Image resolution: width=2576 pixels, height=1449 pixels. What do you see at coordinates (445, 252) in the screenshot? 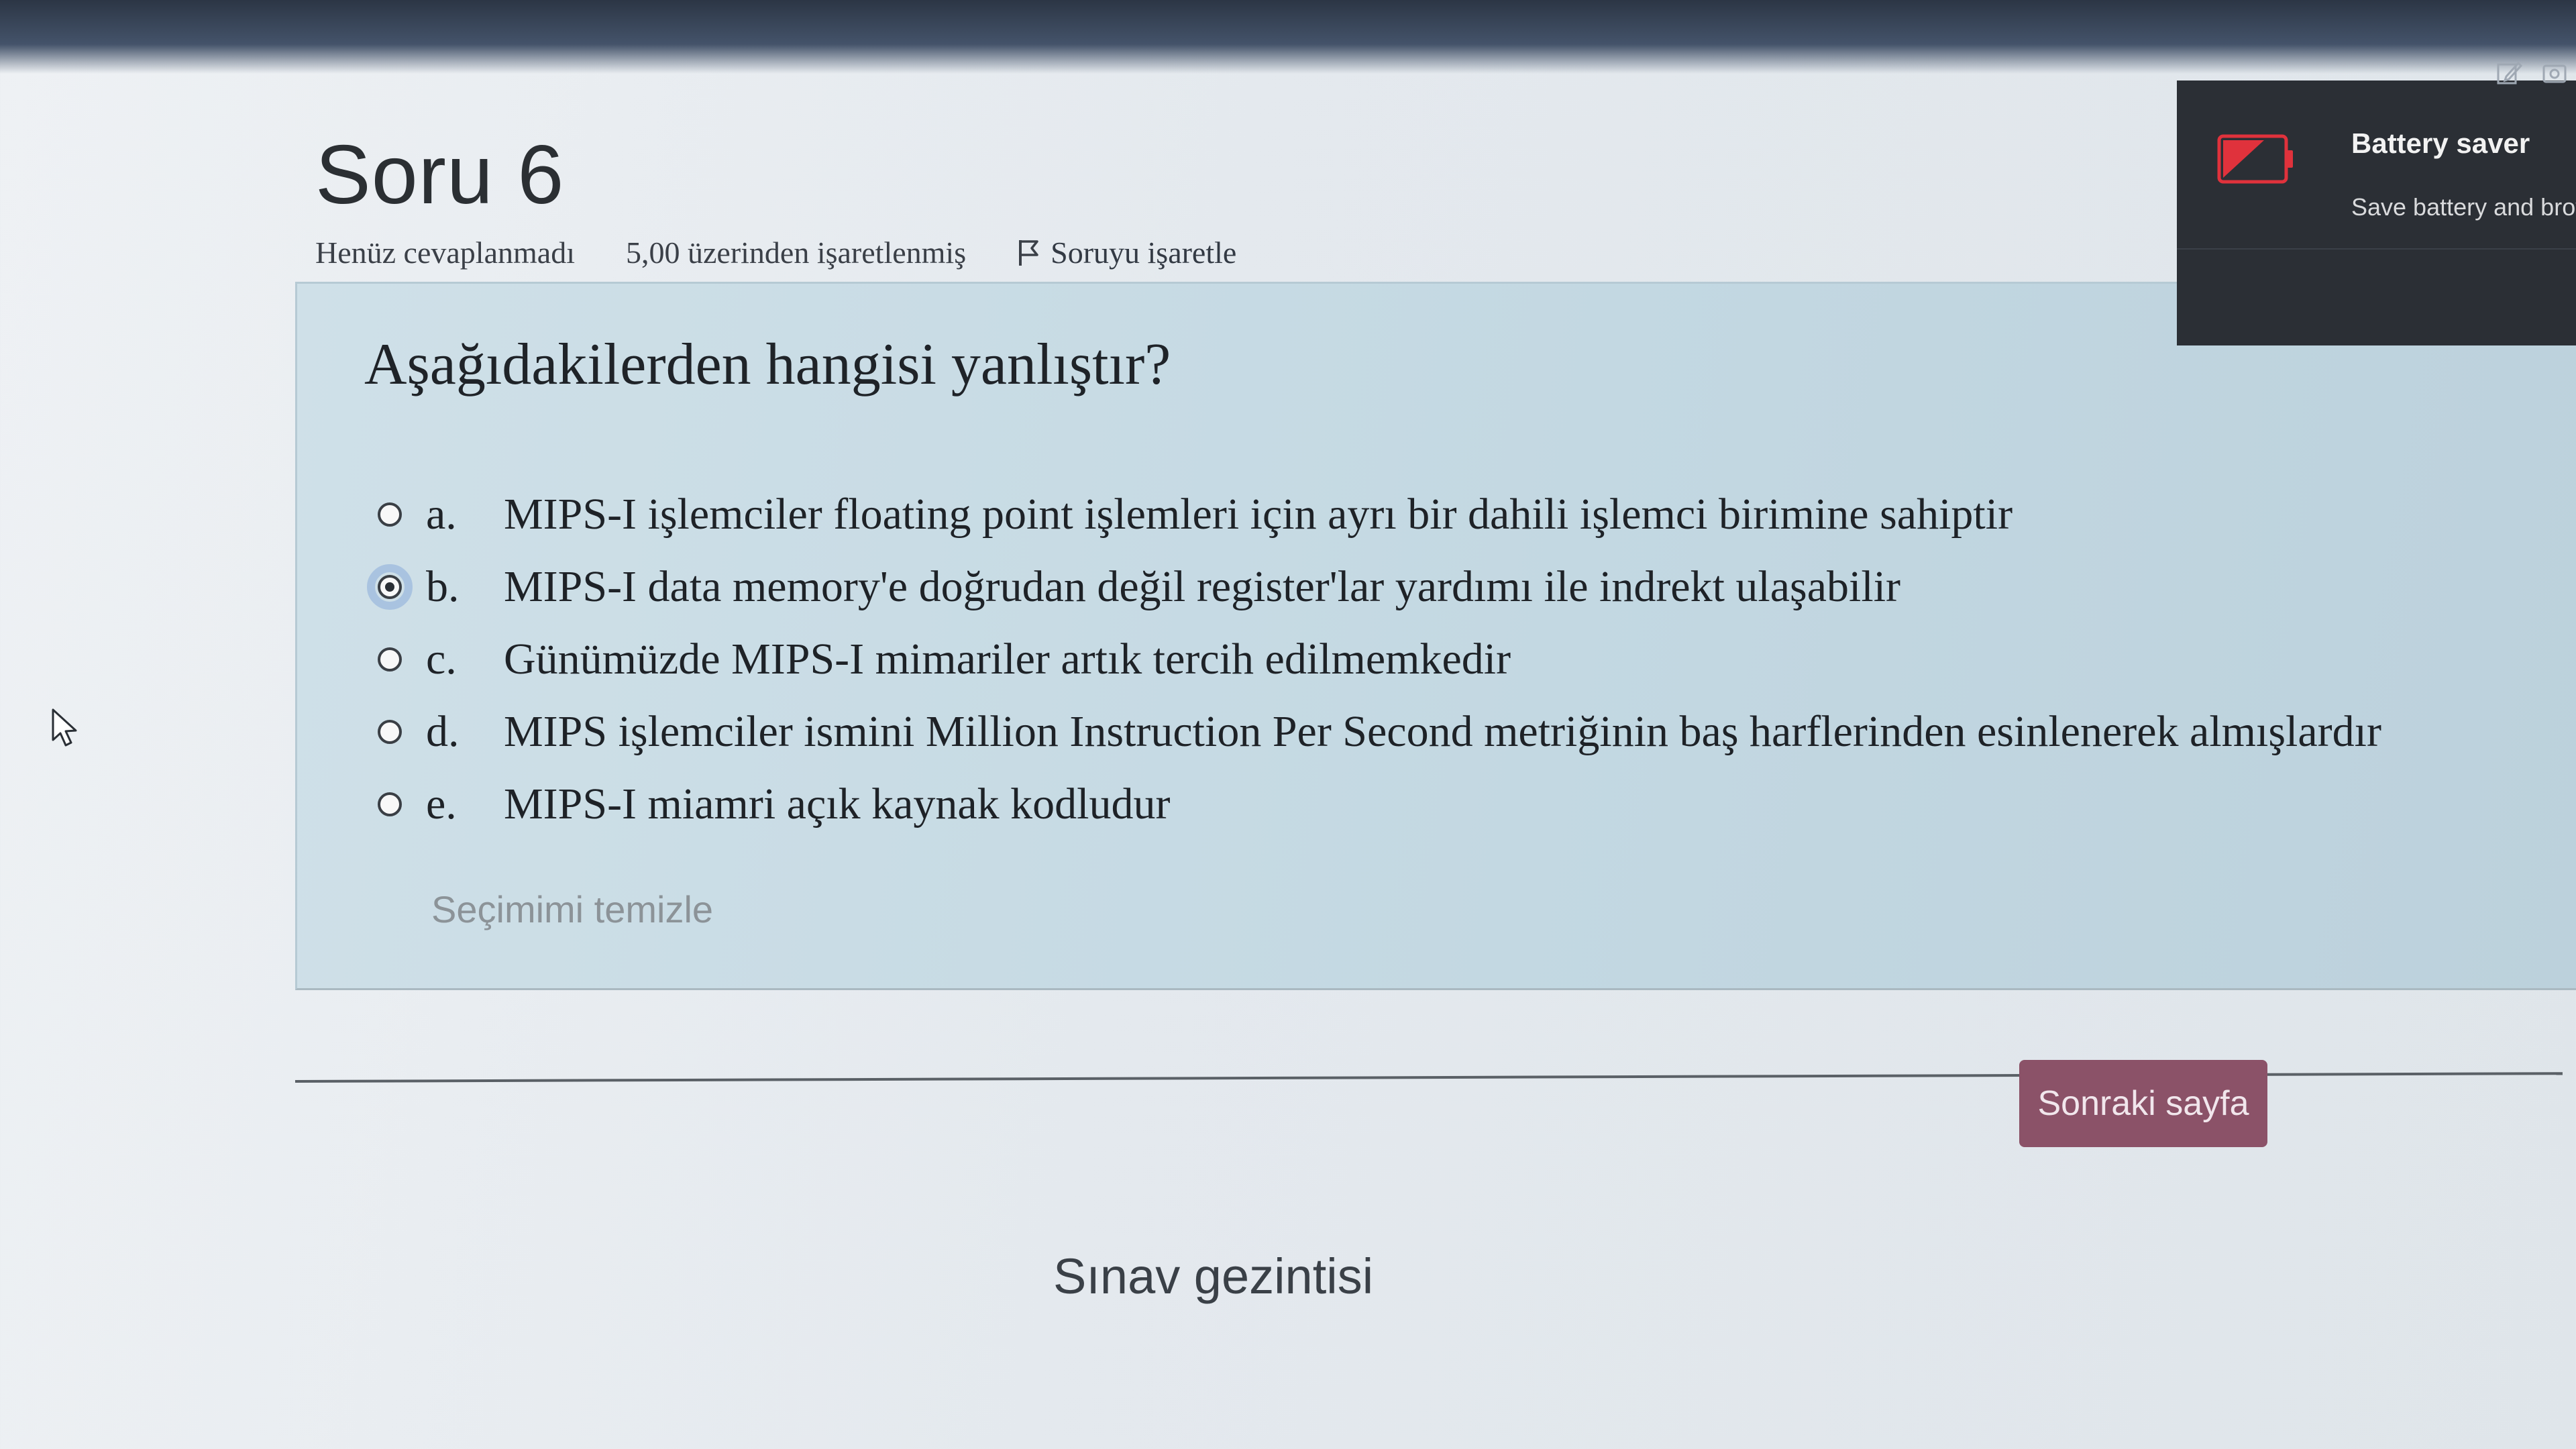
I see `question-status: Henüz cevaplanmadı` at bounding box center [445, 252].